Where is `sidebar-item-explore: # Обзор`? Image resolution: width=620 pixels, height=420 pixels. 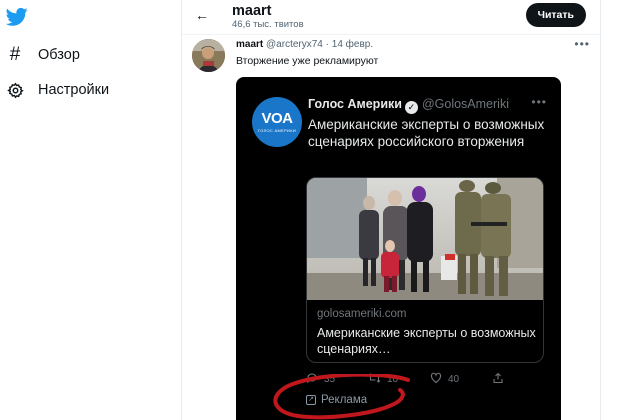 sidebar-item-explore: # Обзор is located at coordinates (43, 55).